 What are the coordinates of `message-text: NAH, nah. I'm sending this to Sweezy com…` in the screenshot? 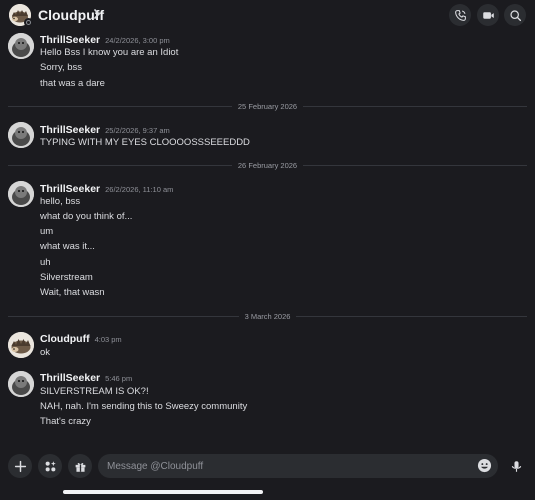 It's located at (144, 406).